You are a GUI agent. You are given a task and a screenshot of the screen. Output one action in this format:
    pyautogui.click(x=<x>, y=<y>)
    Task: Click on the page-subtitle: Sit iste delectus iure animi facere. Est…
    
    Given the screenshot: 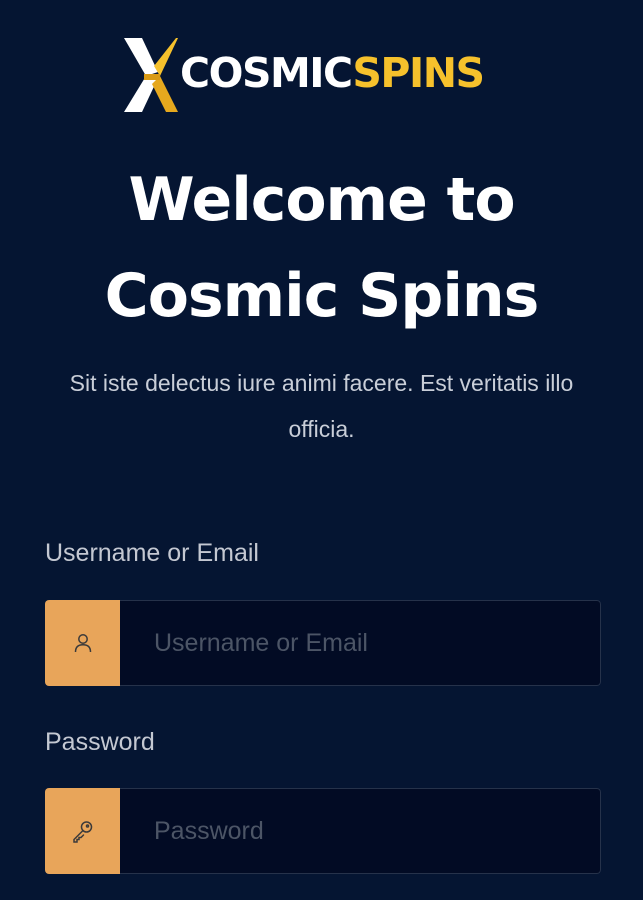 What is the action you would take?
    pyautogui.click(x=321, y=406)
    